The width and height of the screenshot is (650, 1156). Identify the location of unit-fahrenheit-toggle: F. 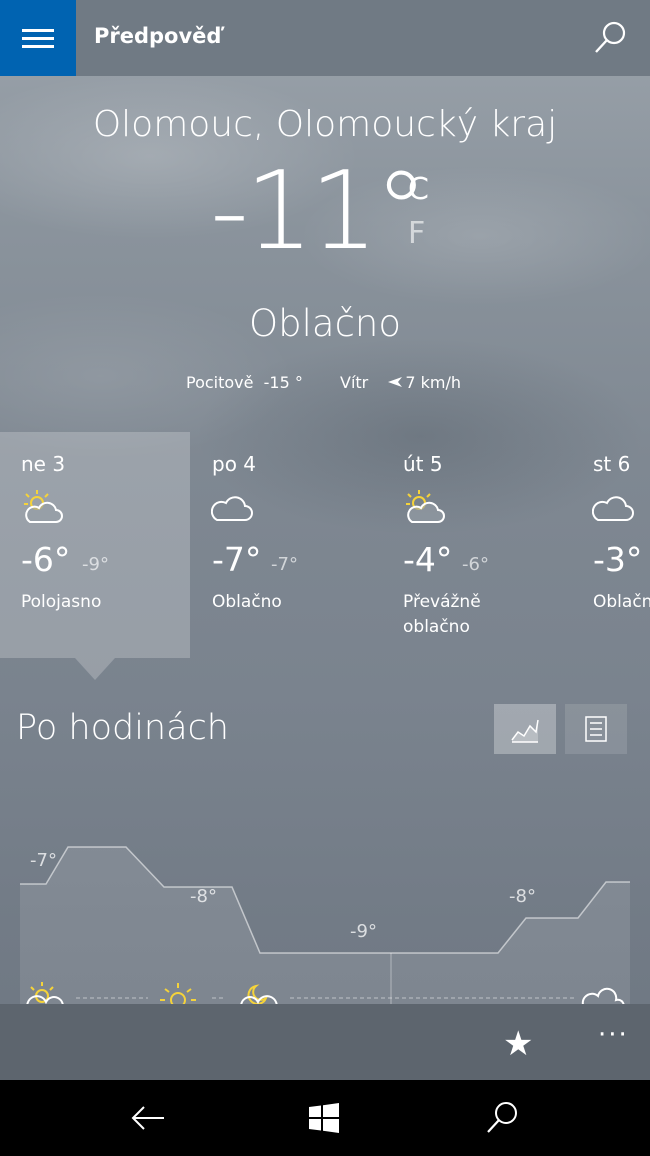
(416, 233).